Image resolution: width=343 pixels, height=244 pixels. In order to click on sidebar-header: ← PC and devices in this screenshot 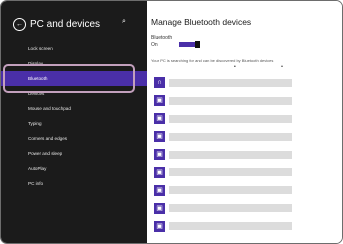, I will do `click(56, 24)`.